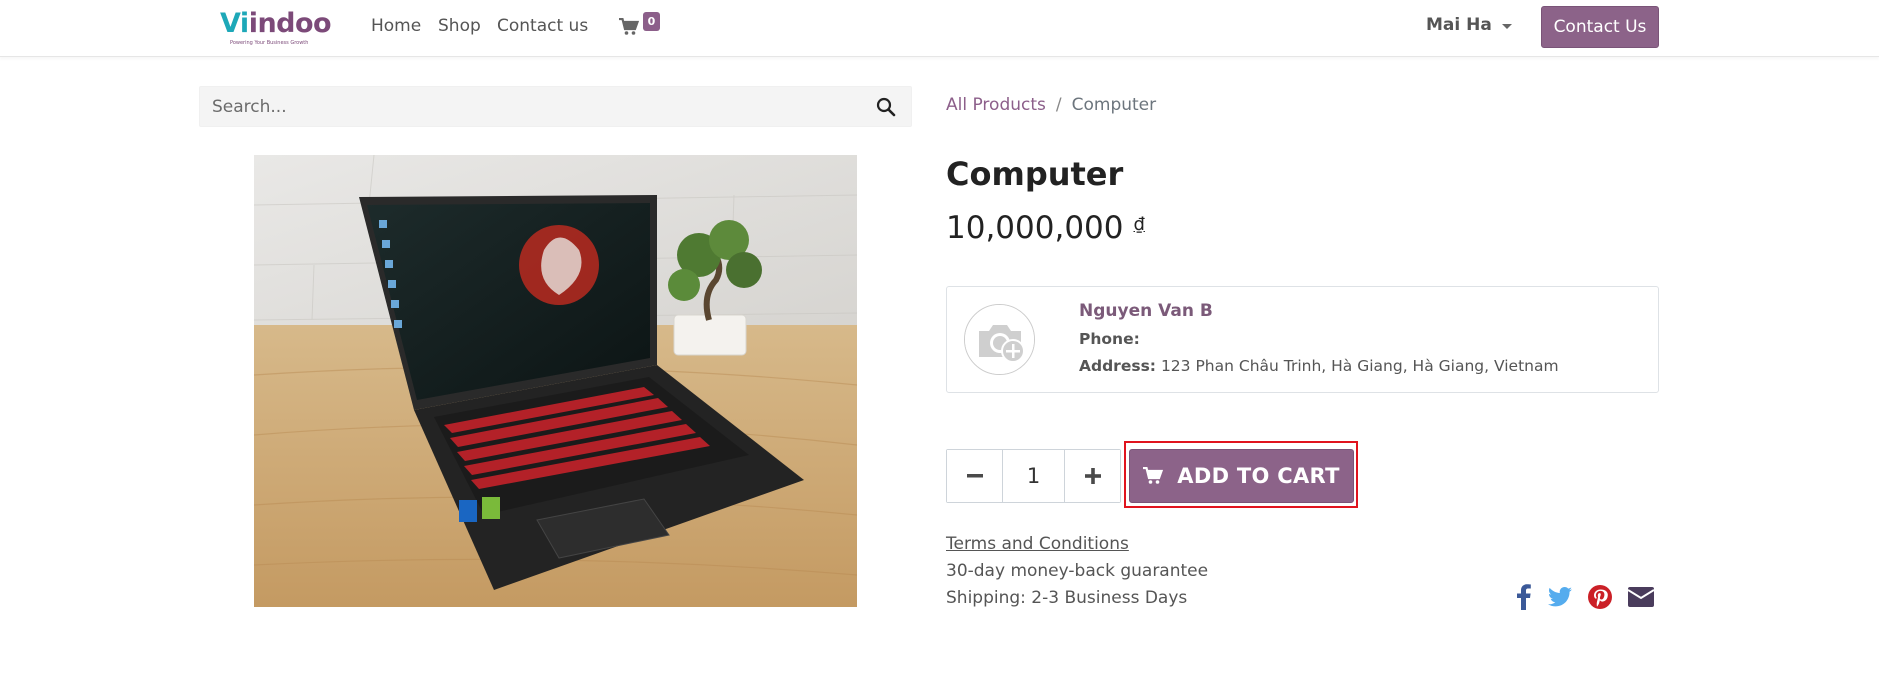 The height and width of the screenshot is (674, 1879). What do you see at coordinates (396, 26) in the screenshot?
I see `nav-home: Home` at bounding box center [396, 26].